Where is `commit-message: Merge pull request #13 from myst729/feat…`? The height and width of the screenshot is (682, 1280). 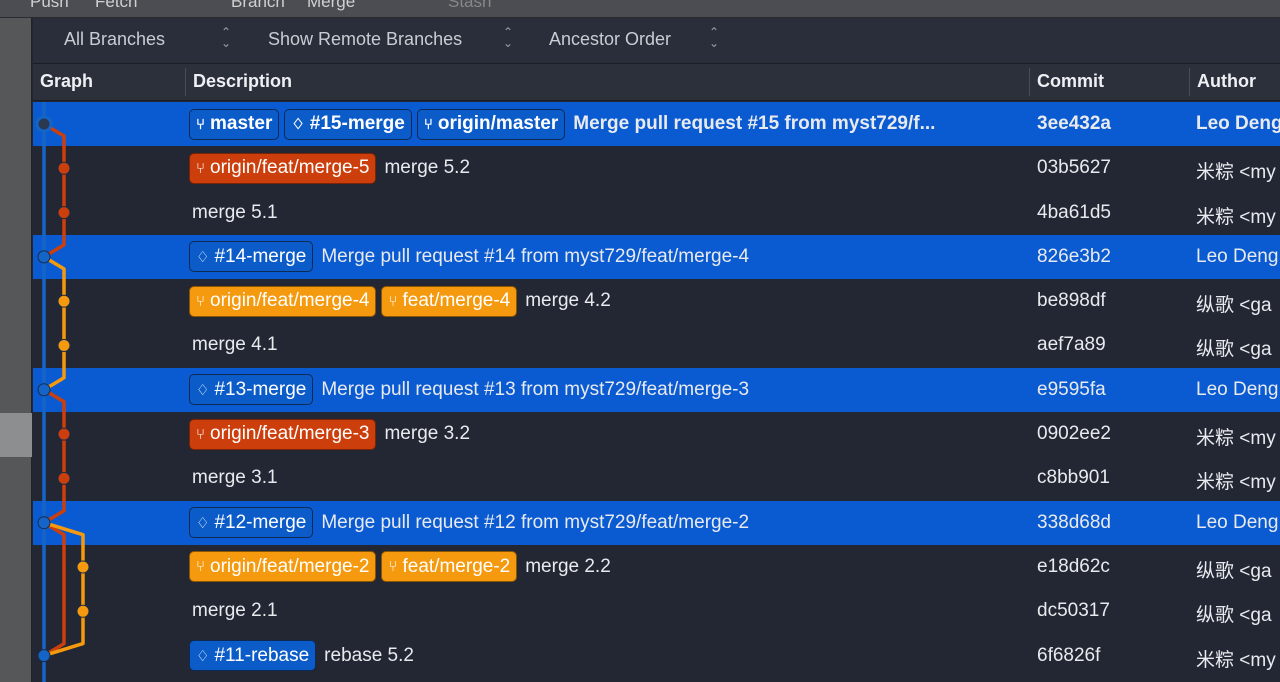
commit-message: Merge pull request #13 from myst729/feat… is located at coordinates (535, 389).